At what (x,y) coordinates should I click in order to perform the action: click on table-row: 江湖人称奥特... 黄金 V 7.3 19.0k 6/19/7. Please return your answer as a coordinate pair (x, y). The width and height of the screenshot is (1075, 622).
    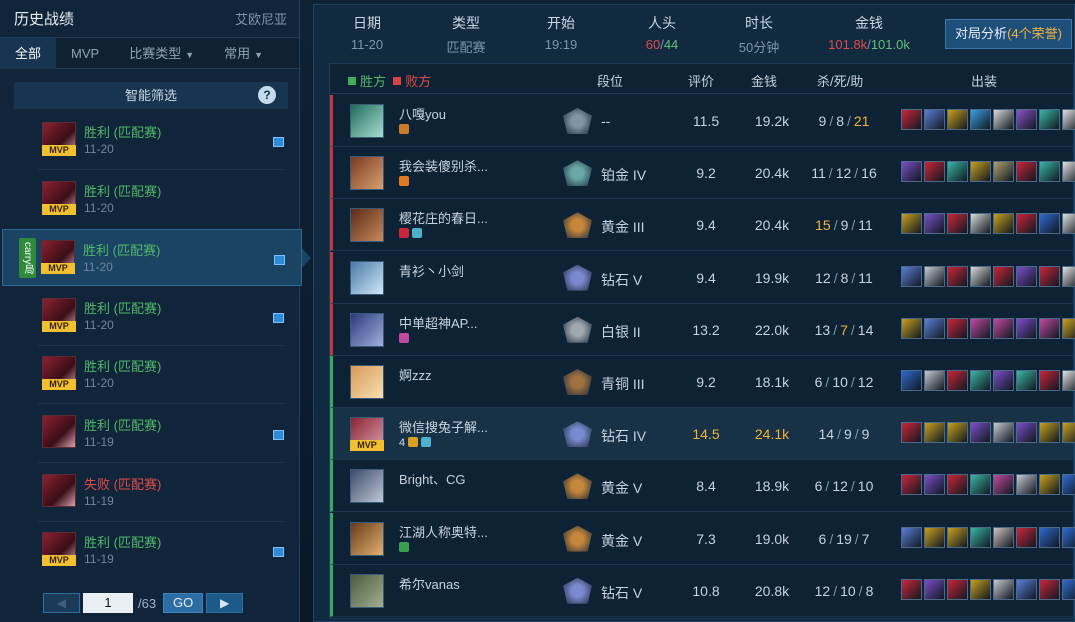
    Looking at the image, I should click on (702, 538).